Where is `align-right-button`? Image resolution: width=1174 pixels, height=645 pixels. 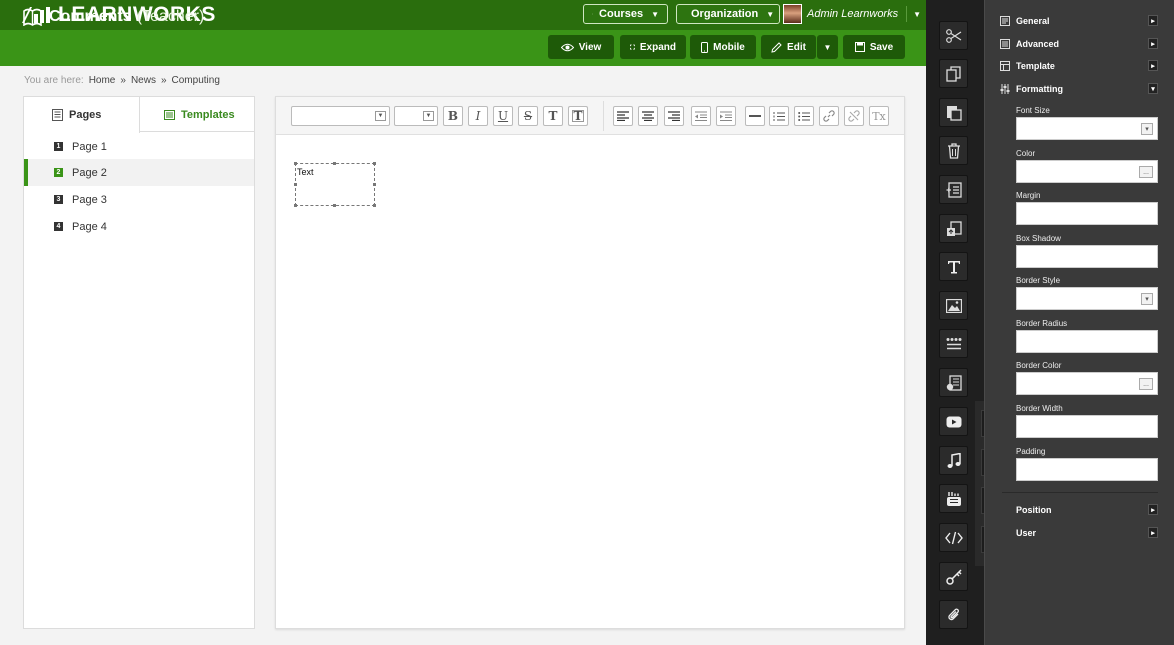 align-right-button is located at coordinates (674, 116).